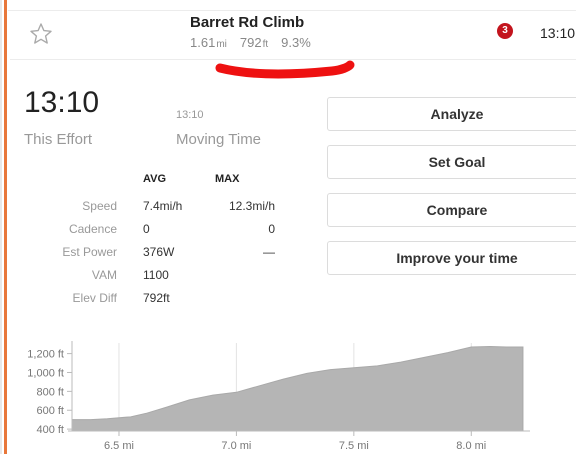  Describe the element at coordinates (285, 69) in the screenshot. I see `redaction-mark` at that location.